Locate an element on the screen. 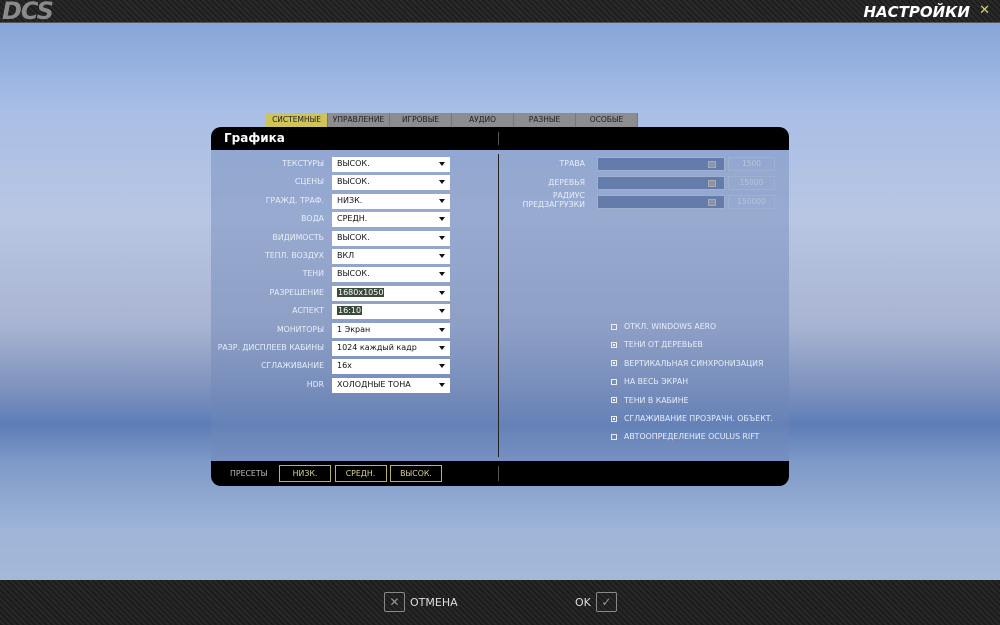 The width and height of the screenshot is (1000, 625). checkbox-label: ОТКЛ. WINDOWS AERO is located at coordinates (670, 326).